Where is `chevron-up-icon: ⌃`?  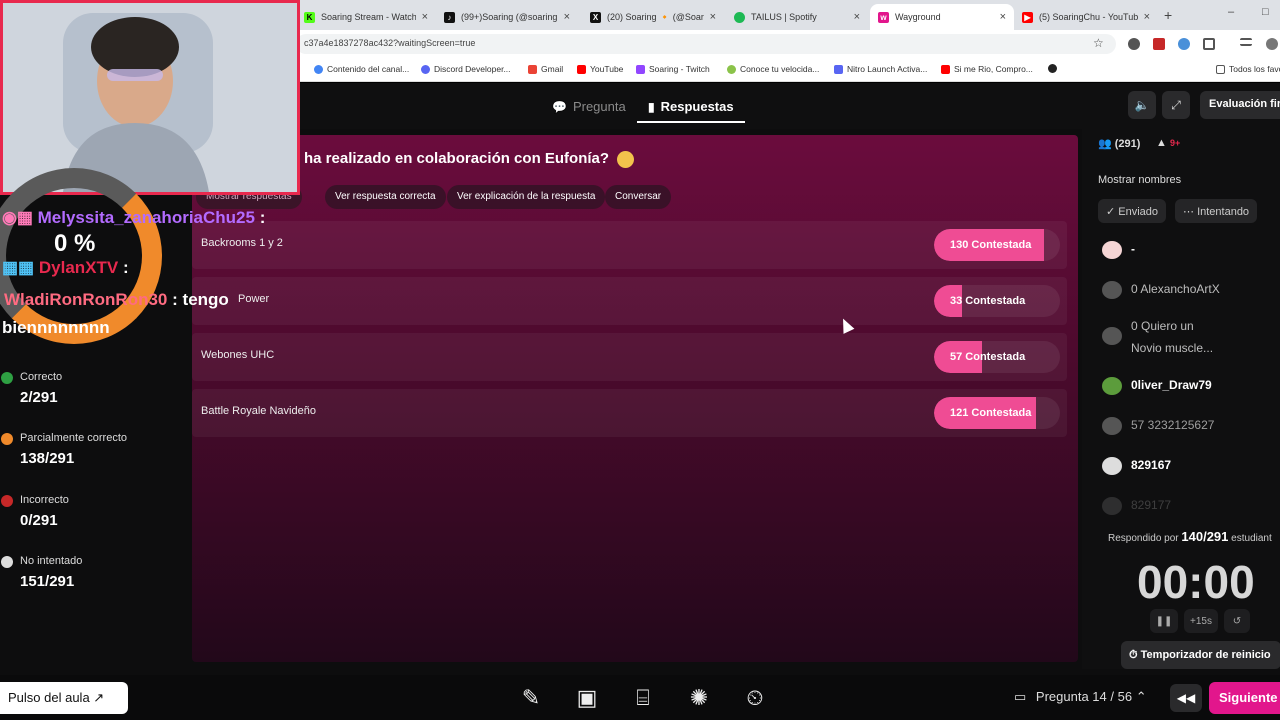 chevron-up-icon: ⌃ is located at coordinates (1141, 696).